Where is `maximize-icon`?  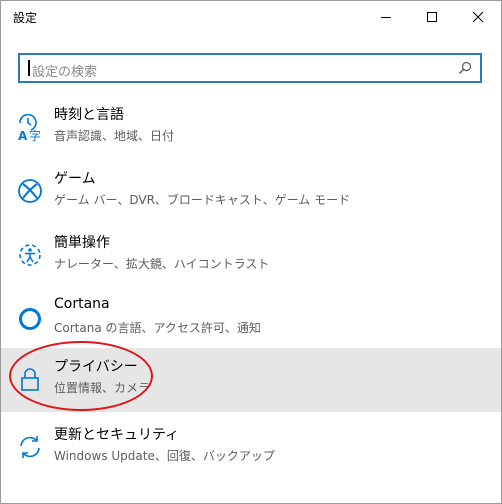 maximize-icon is located at coordinates (432, 17).